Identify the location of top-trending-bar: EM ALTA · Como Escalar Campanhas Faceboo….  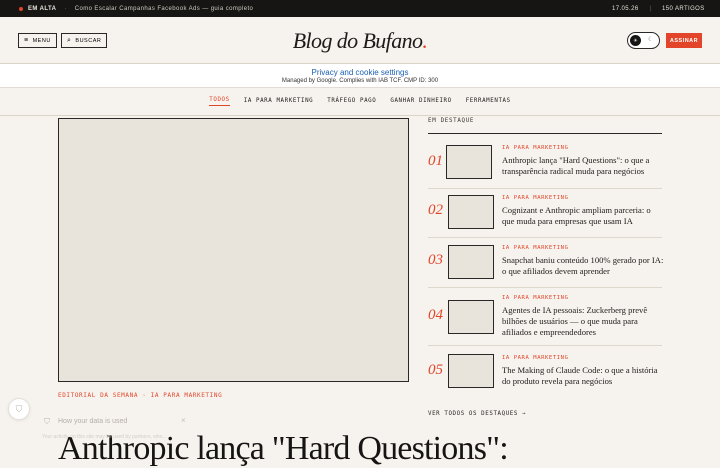
(360, 8).